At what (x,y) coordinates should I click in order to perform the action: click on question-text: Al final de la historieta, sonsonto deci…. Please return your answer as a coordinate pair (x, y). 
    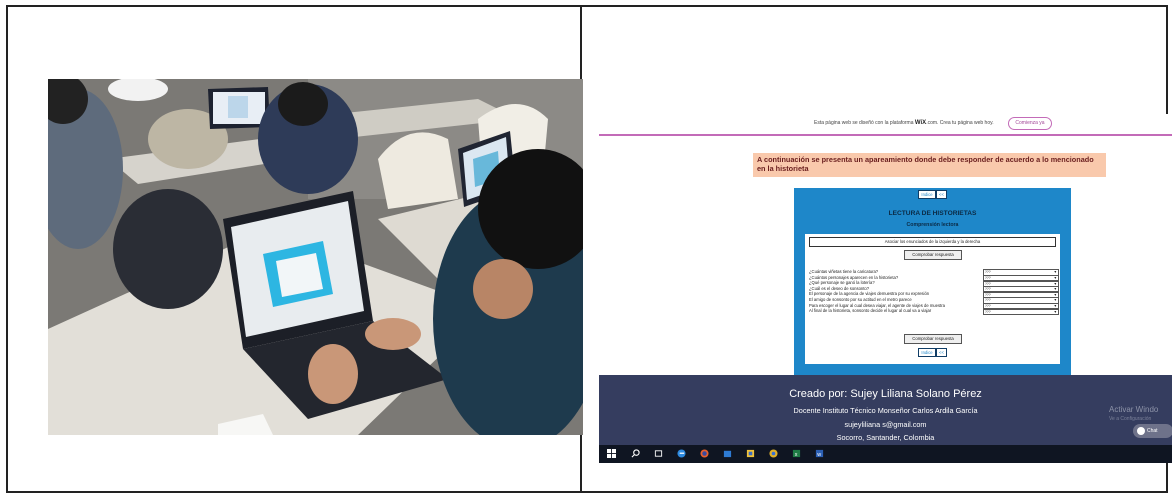
    Looking at the image, I should click on (870, 311).